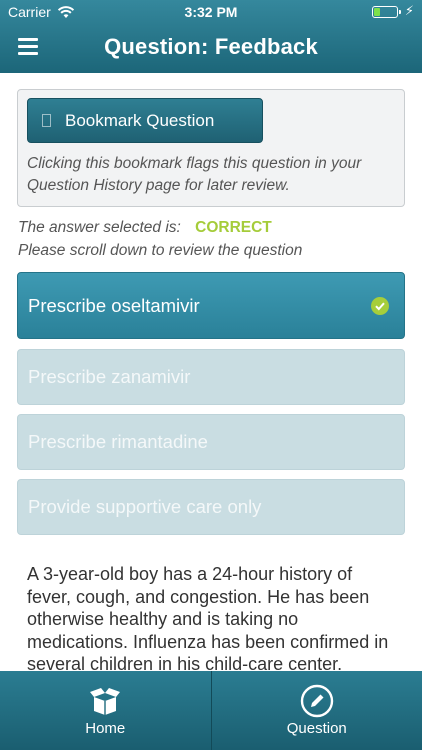  I want to click on status-time: 3:32 PM, so click(211, 12).